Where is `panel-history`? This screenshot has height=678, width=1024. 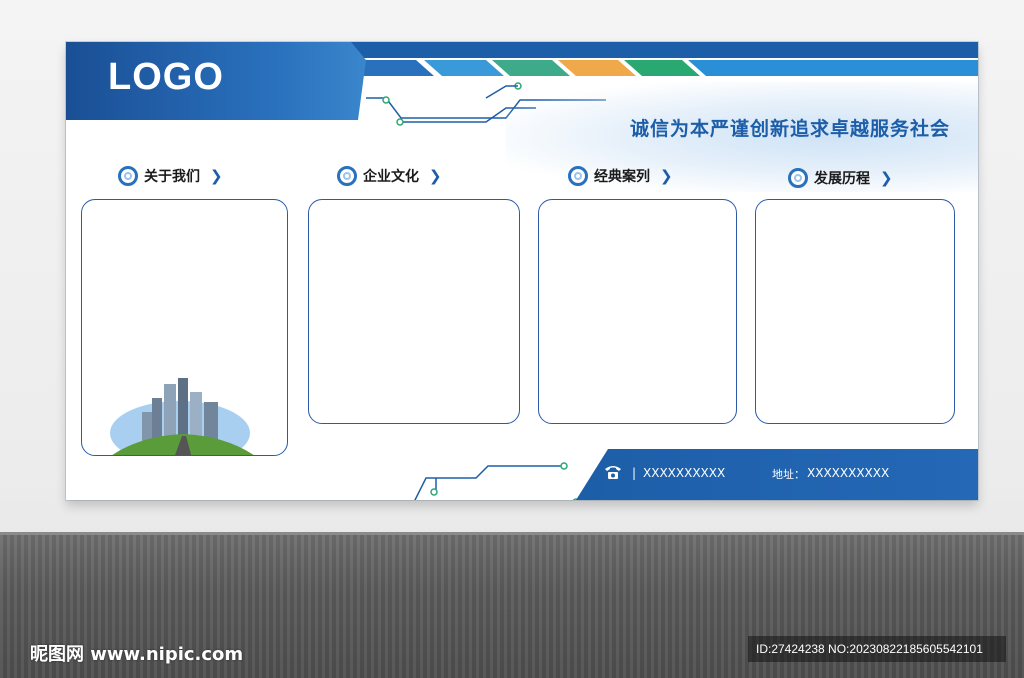 panel-history is located at coordinates (855, 311).